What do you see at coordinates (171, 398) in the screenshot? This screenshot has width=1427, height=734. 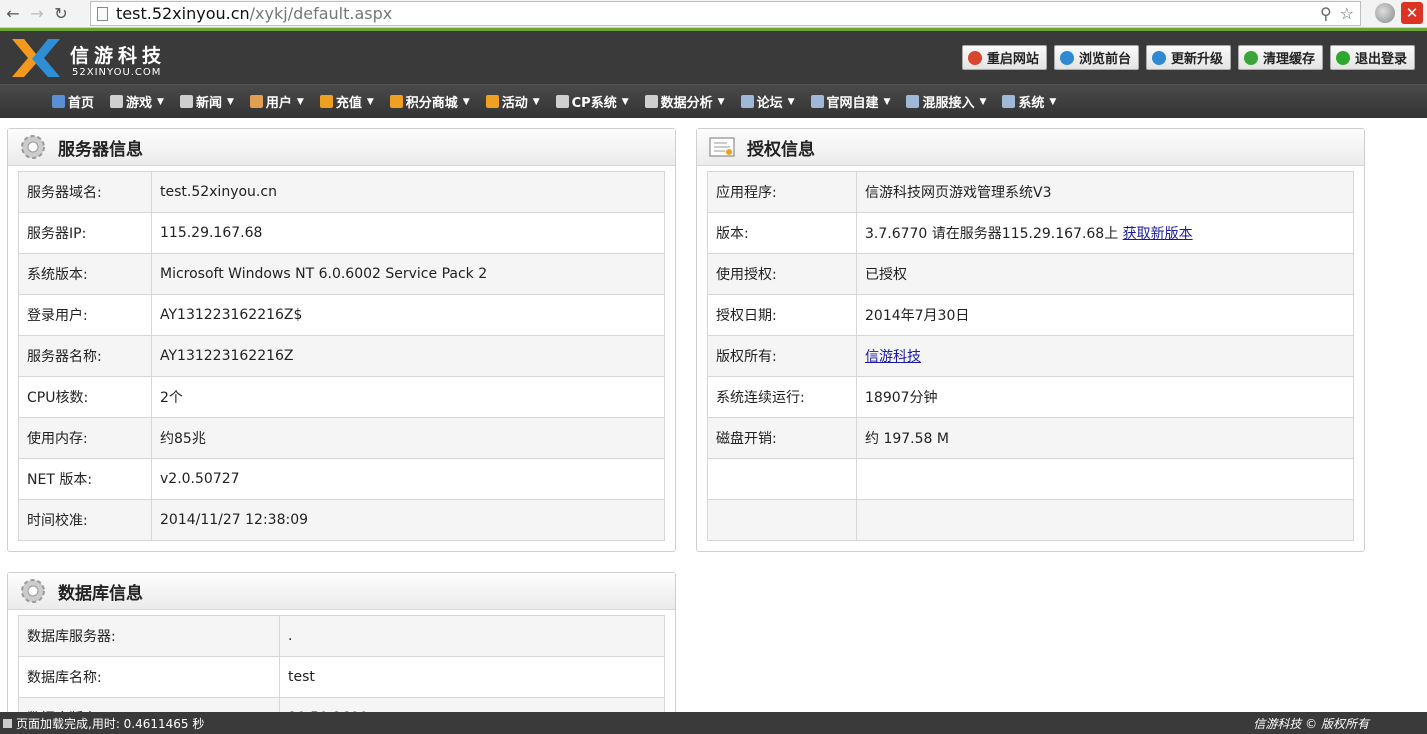 I see `row-value: 2个` at bounding box center [171, 398].